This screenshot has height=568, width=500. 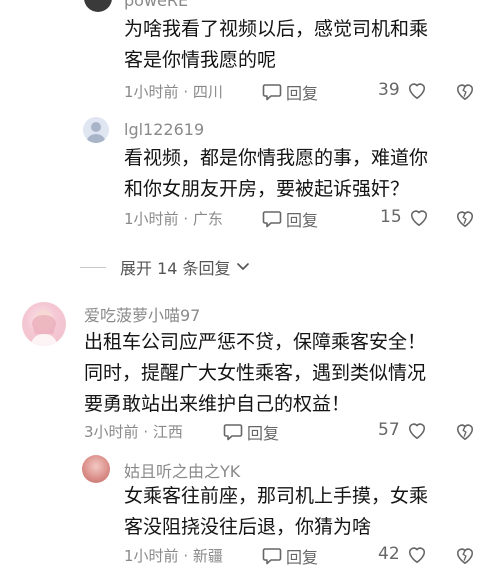 What do you see at coordinates (173, 219) in the screenshot?
I see `comment-meta: 1小时前 · 广东` at bounding box center [173, 219].